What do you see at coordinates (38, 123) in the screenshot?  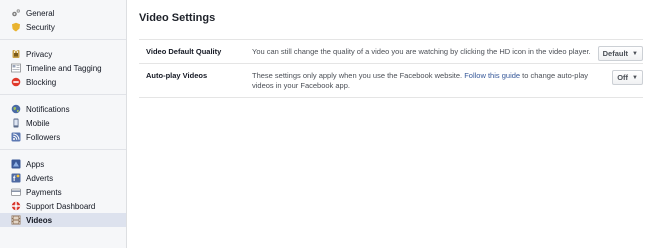 I see `sidebar-item-label: Mobile` at bounding box center [38, 123].